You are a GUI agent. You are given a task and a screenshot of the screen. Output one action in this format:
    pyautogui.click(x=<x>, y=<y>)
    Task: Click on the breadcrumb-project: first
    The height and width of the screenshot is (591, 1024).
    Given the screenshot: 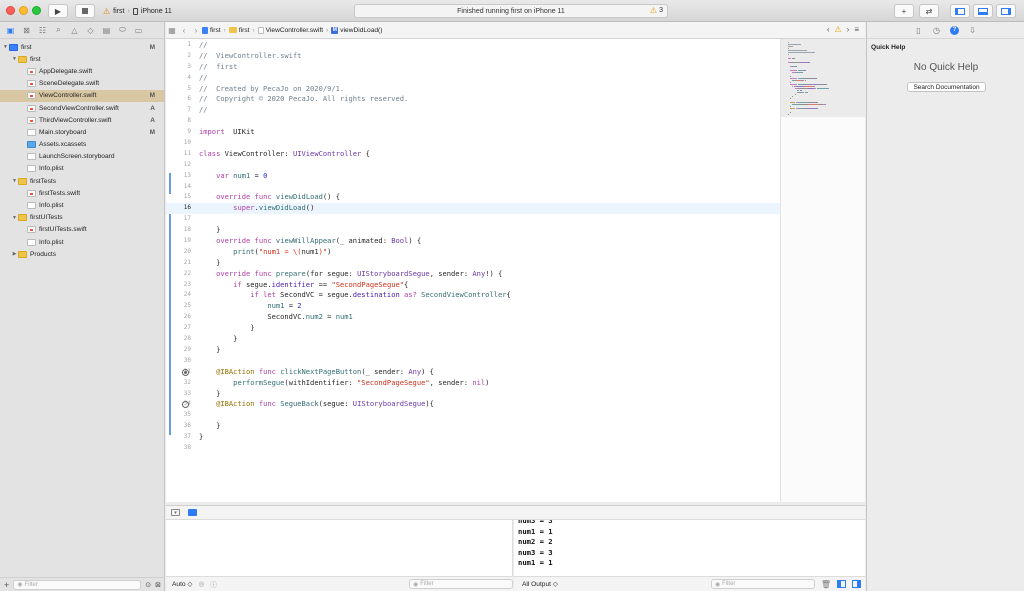 What is the action you would take?
    pyautogui.click(x=211, y=30)
    